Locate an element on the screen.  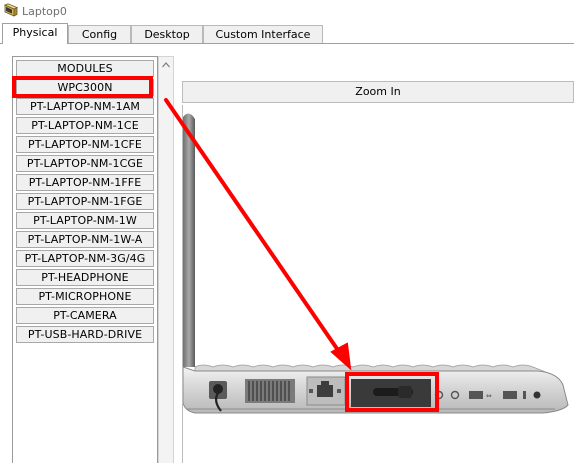
laptop-icon is located at coordinates (10, 10).